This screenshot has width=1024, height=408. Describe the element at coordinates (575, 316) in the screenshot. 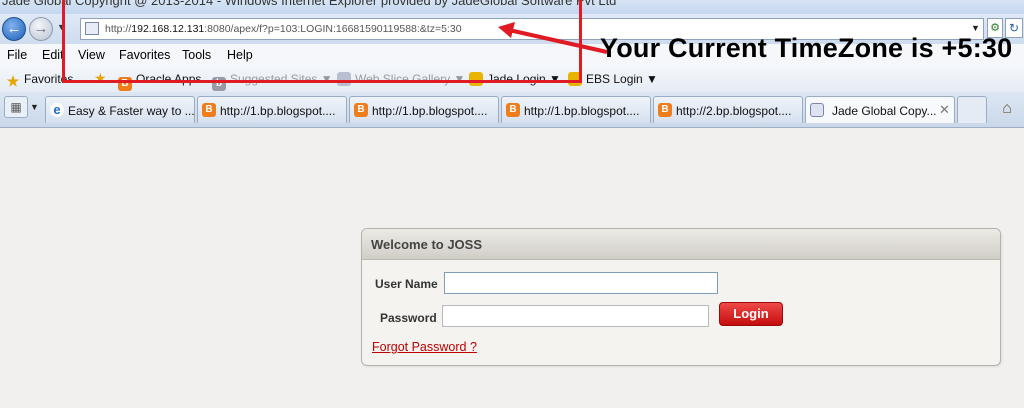

I see `password-field` at that location.